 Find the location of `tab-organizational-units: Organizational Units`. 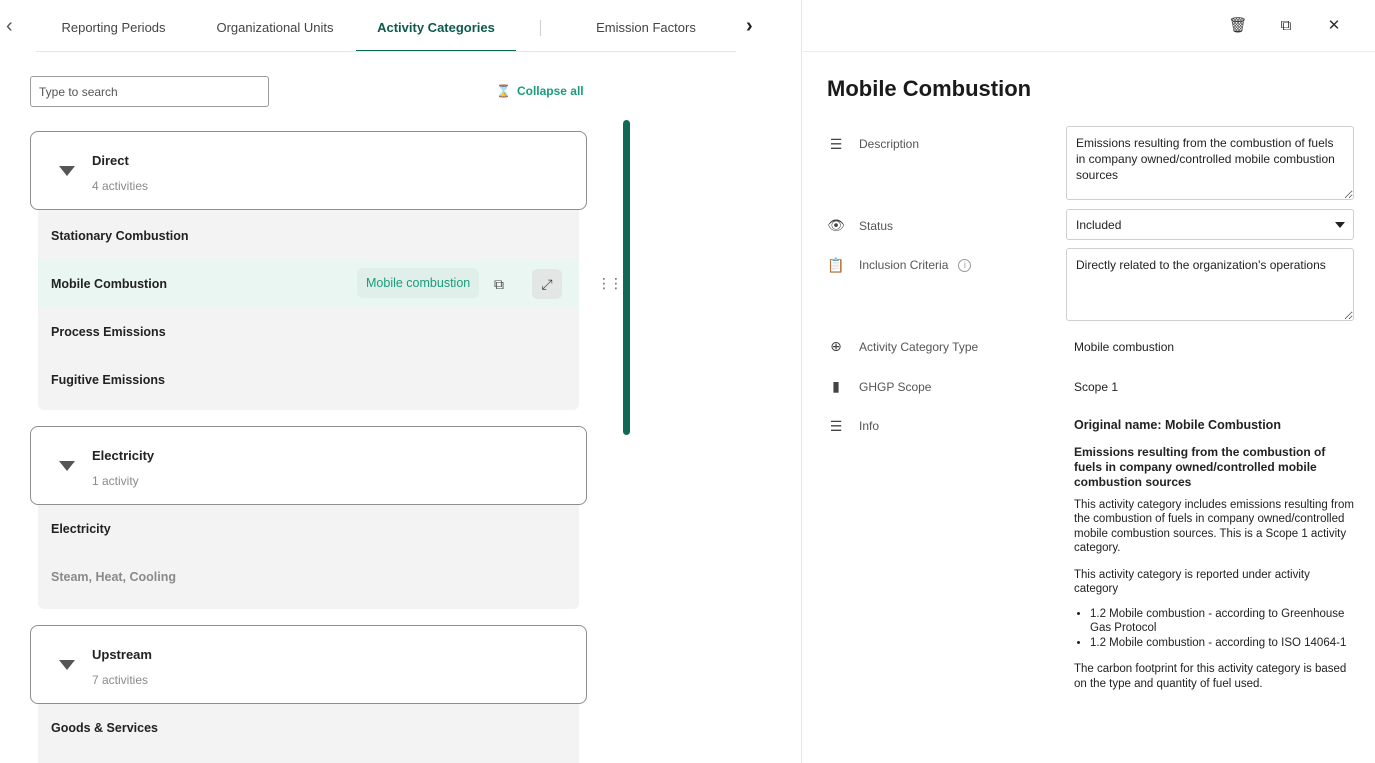

tab-organizational-units: Organizational Units is located at coordinates (275, 26).